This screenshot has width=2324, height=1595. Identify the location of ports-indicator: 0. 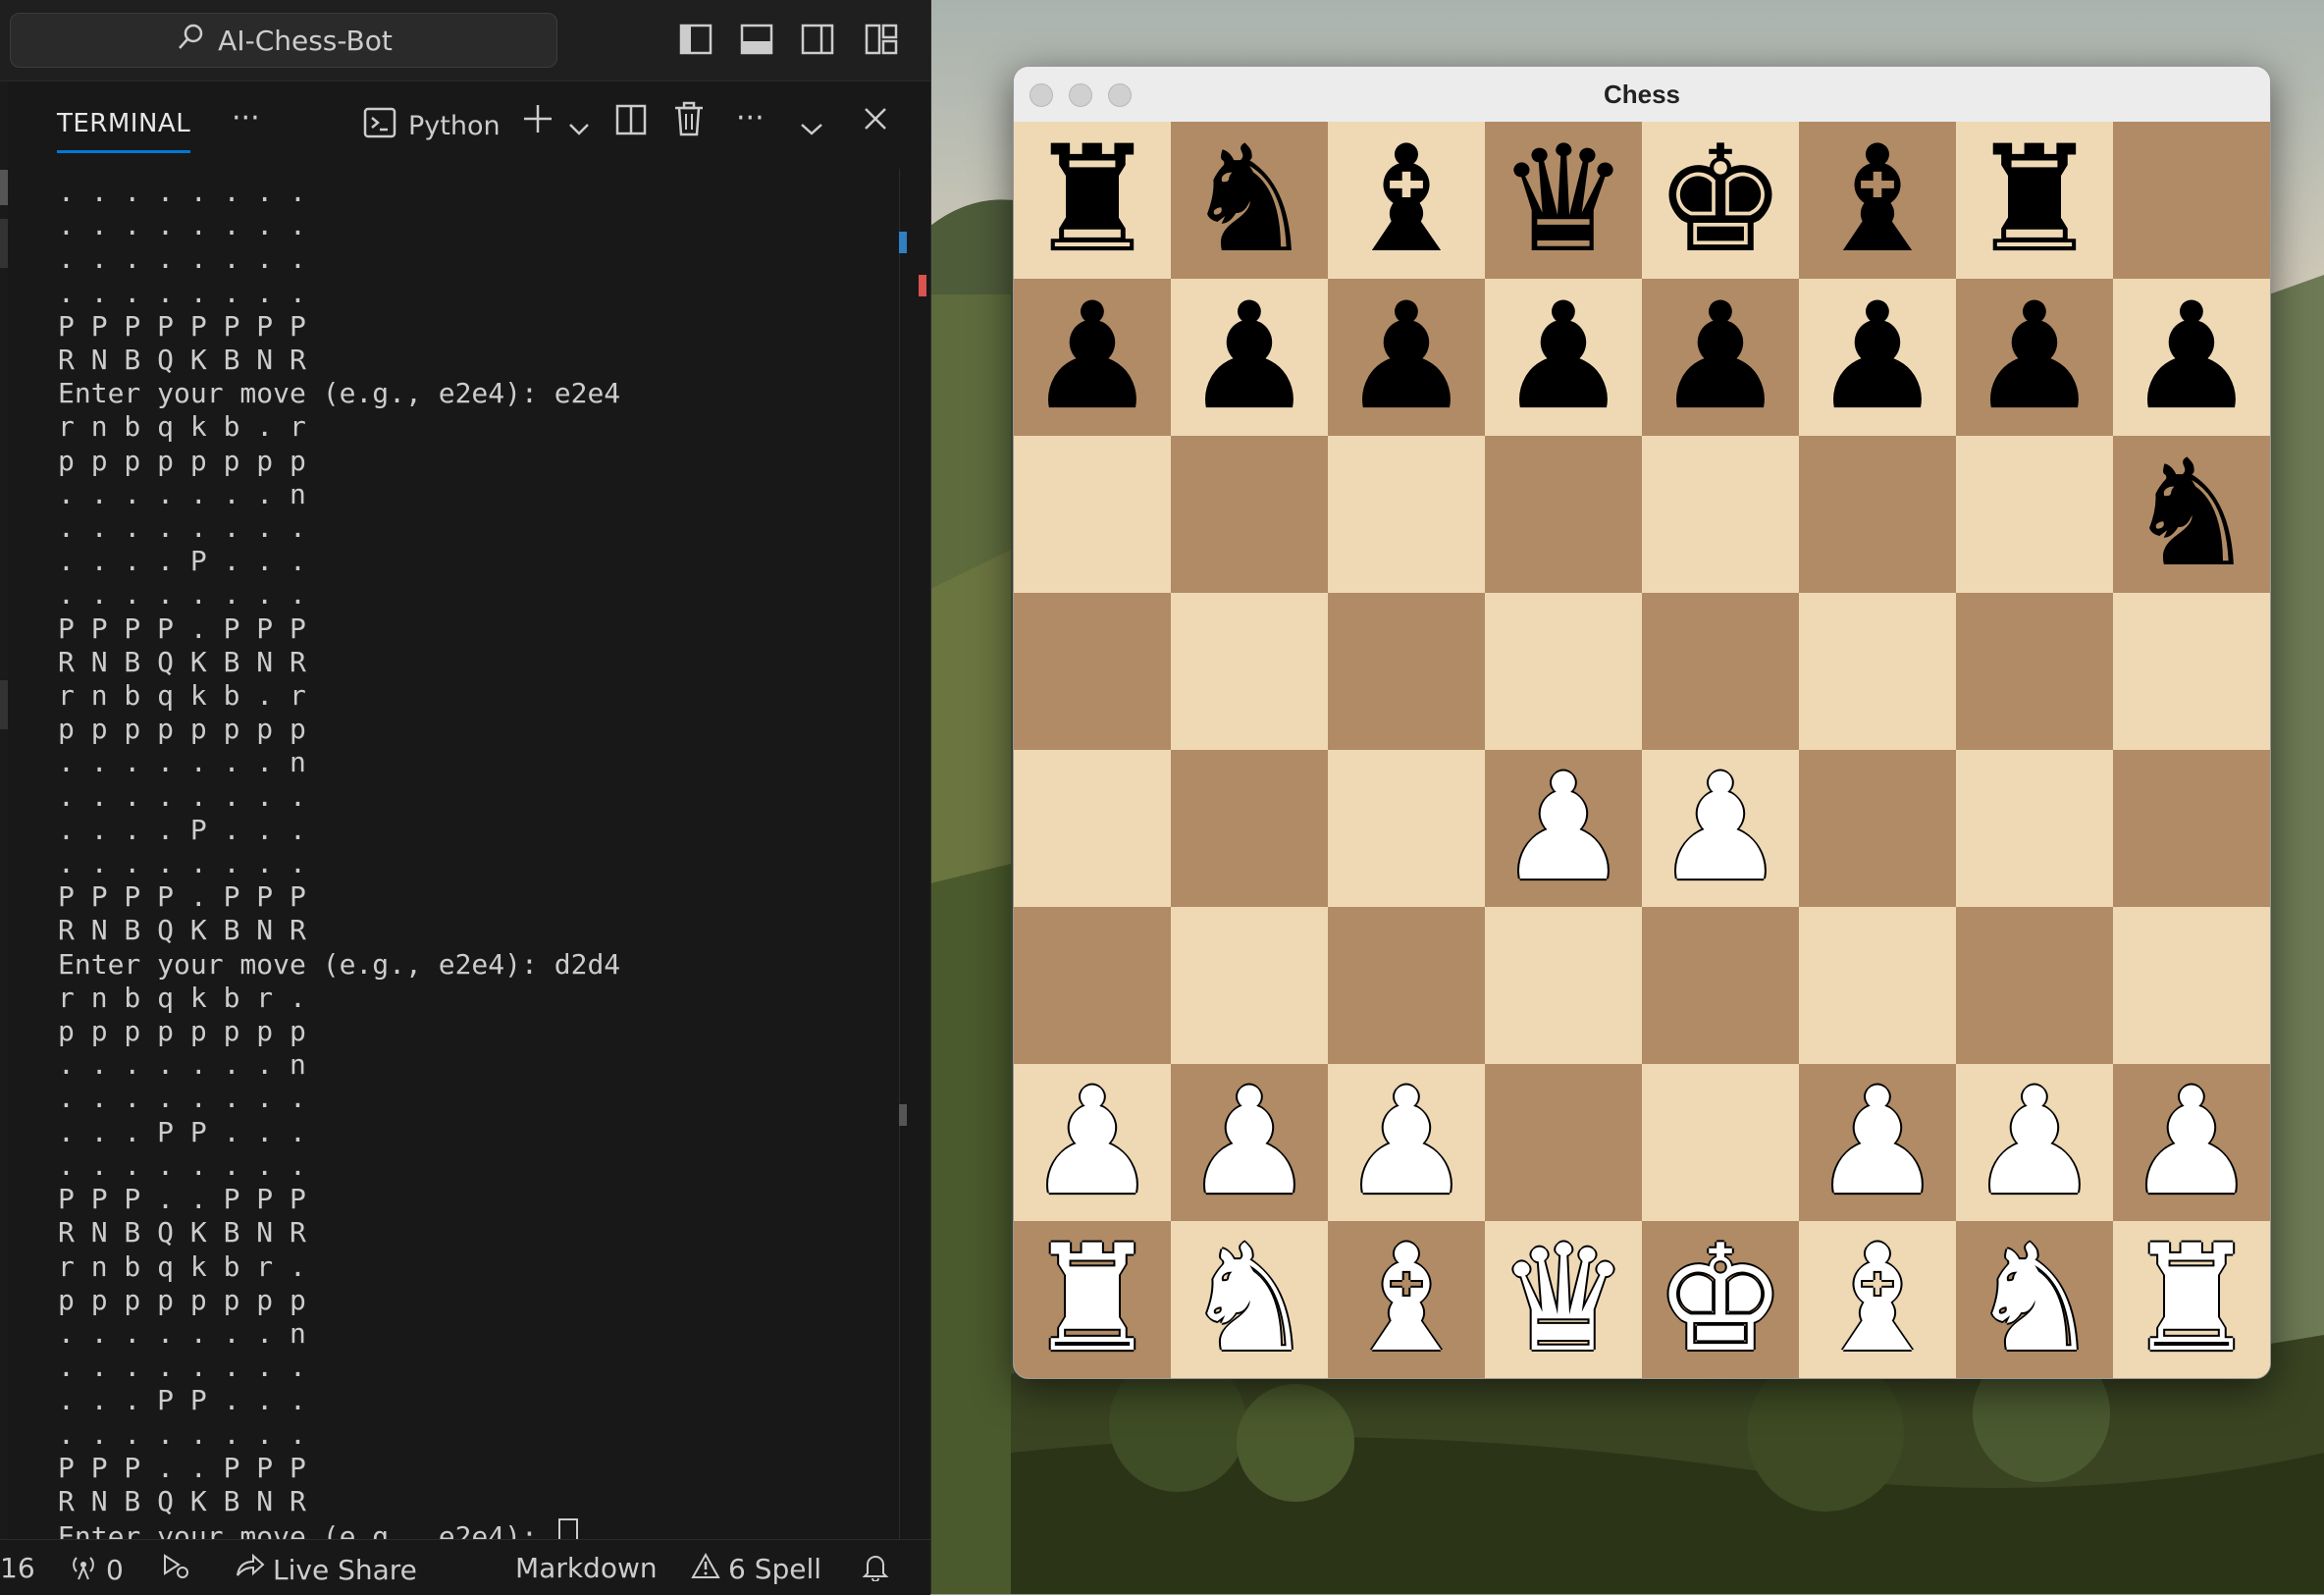
(97, 1570).